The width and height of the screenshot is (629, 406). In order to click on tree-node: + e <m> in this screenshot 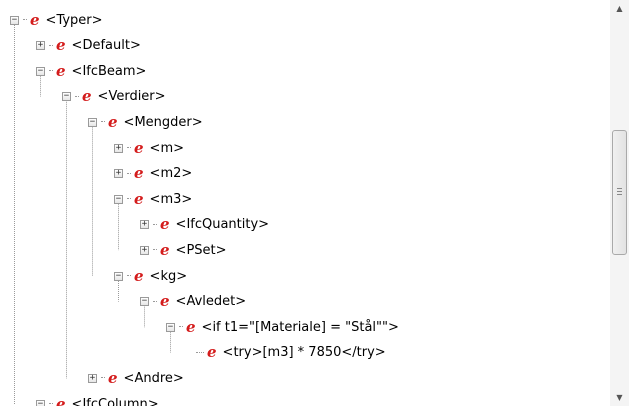, I will do `click(149, 148)`.